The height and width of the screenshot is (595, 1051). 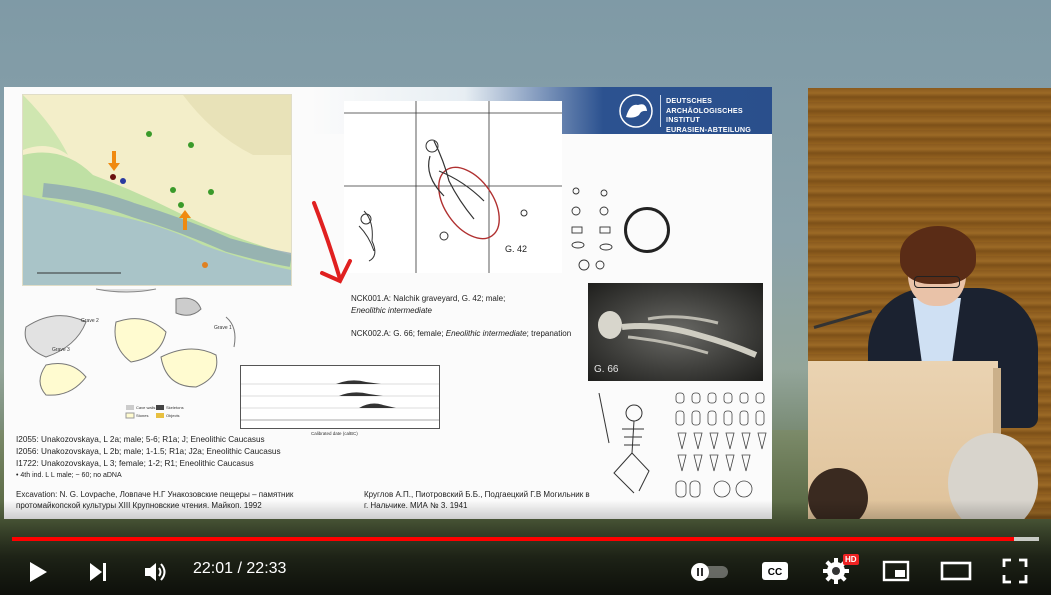 I want to click on play-button, so click(x=38, y=572).